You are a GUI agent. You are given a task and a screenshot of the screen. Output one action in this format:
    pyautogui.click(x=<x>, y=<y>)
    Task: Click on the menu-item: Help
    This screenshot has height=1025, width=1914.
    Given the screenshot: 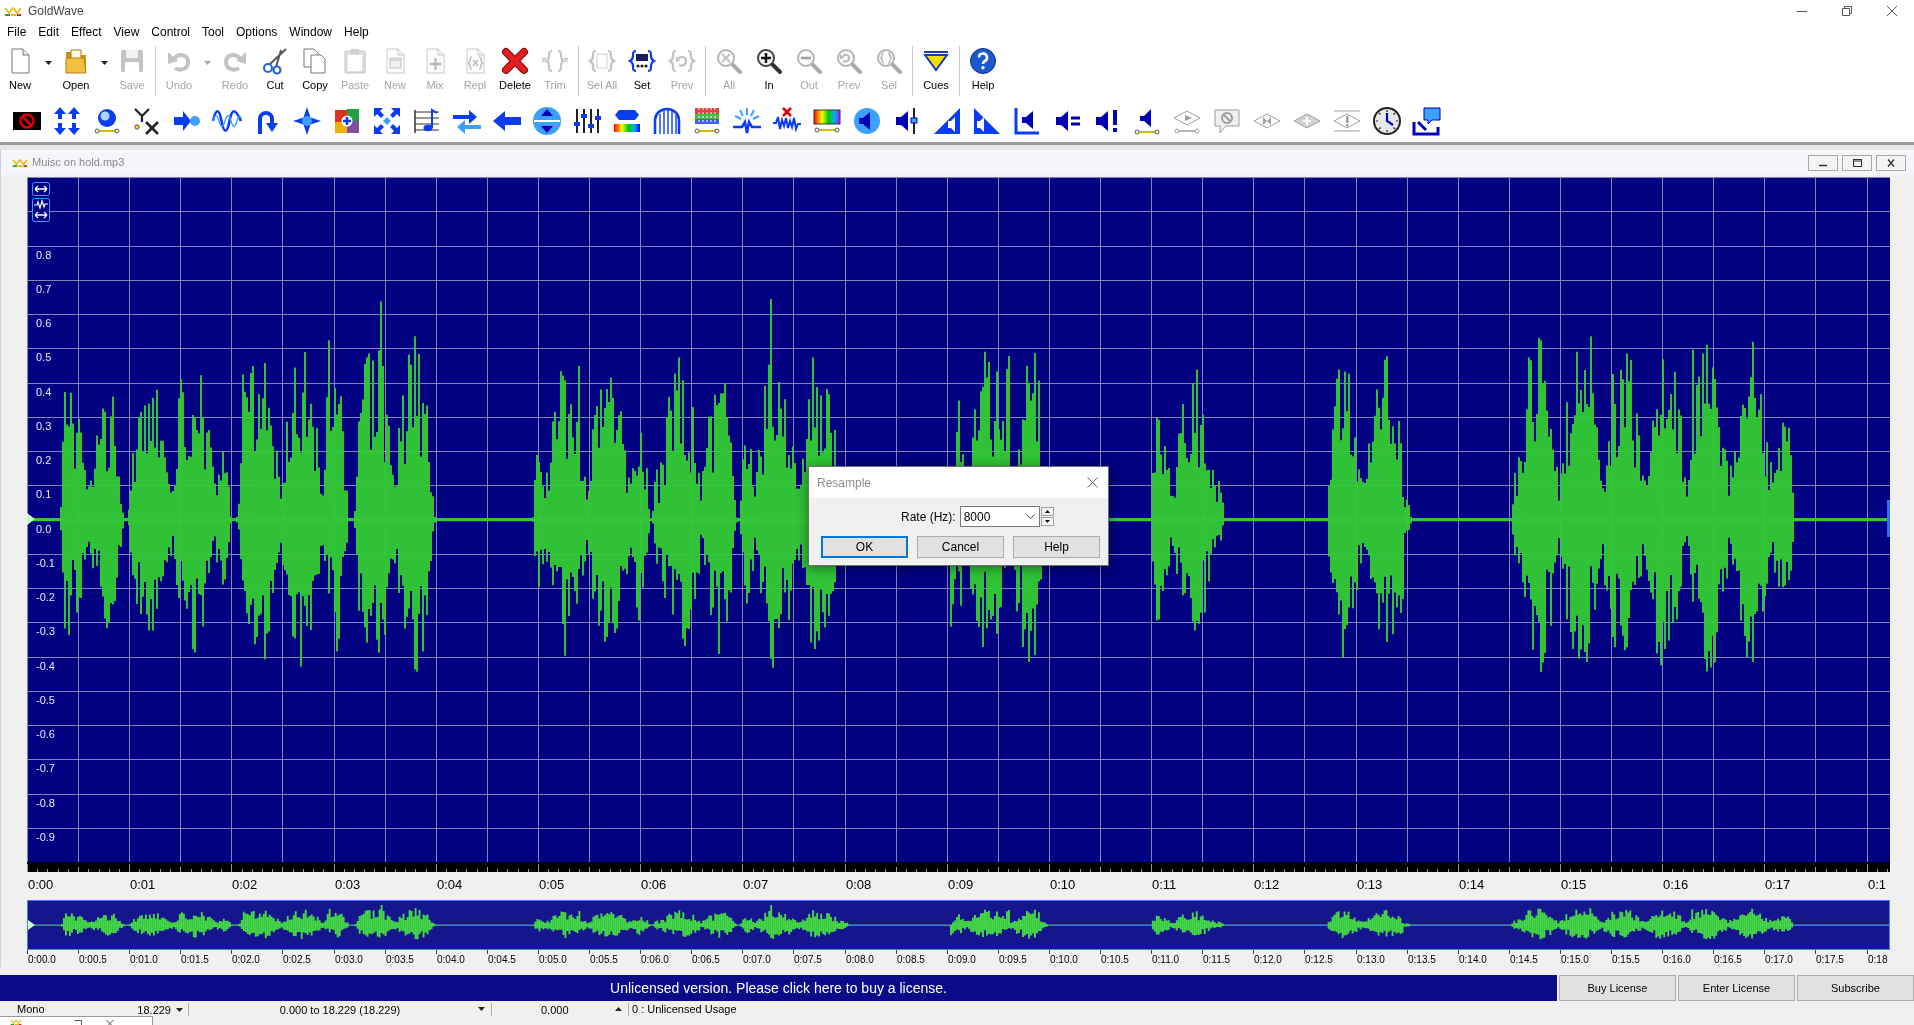 What is the action you would take?
    pyautogui.click(x=356, y=32)
    